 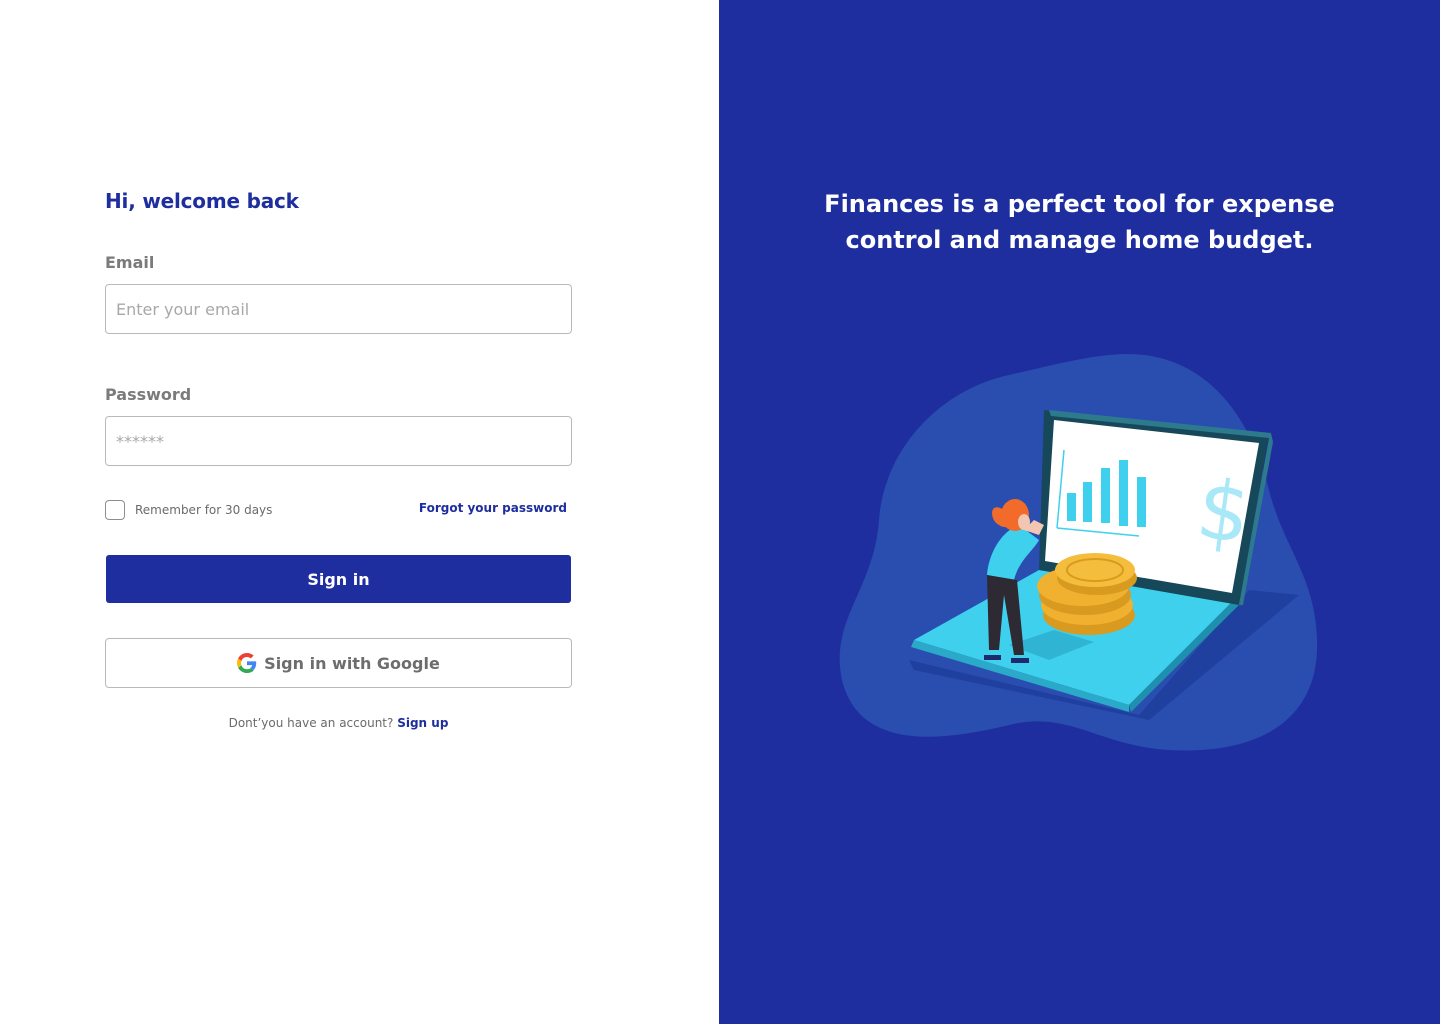 I want to click on sign-in-button: Sign in, so click(x=338, y=579).